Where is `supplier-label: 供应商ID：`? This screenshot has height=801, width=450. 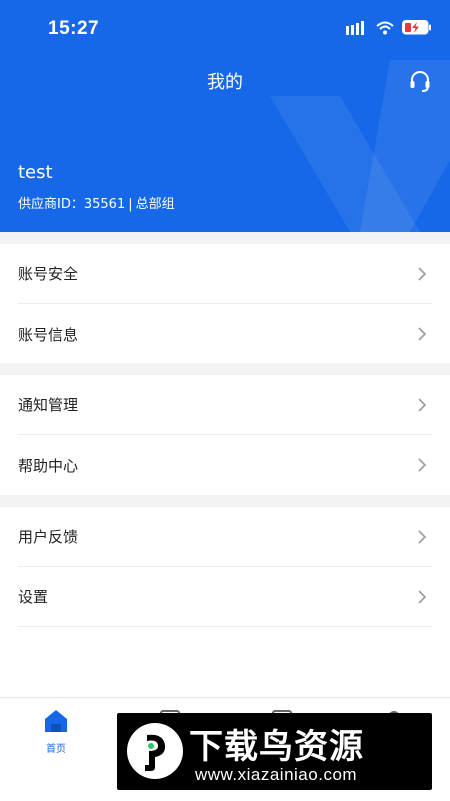 supplier-label: 供应商ID： is located at coordinates (51, 204).